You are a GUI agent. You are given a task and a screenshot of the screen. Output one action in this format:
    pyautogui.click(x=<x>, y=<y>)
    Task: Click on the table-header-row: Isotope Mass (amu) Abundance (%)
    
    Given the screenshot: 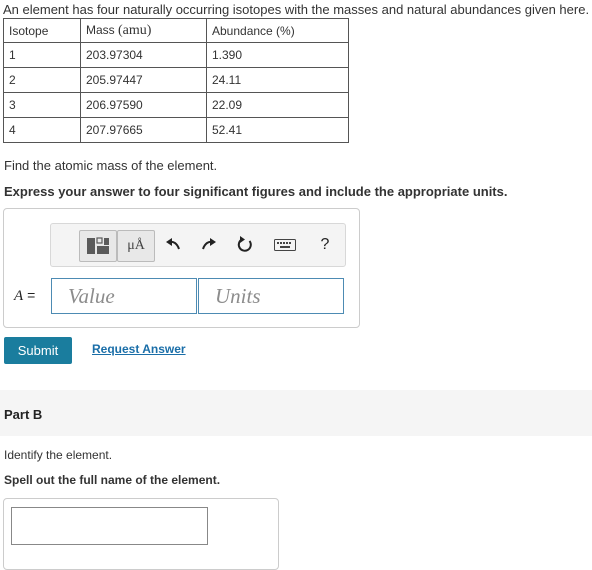 What is the action you would take?
    pyautogui.click(x=176, y=30)
    